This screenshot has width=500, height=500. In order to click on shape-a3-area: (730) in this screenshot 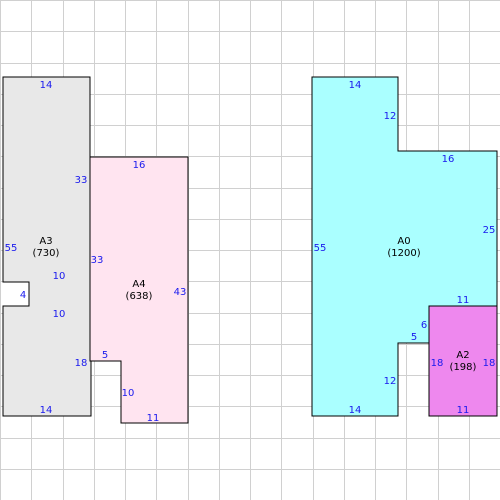, I will do `click(46, 253)`.